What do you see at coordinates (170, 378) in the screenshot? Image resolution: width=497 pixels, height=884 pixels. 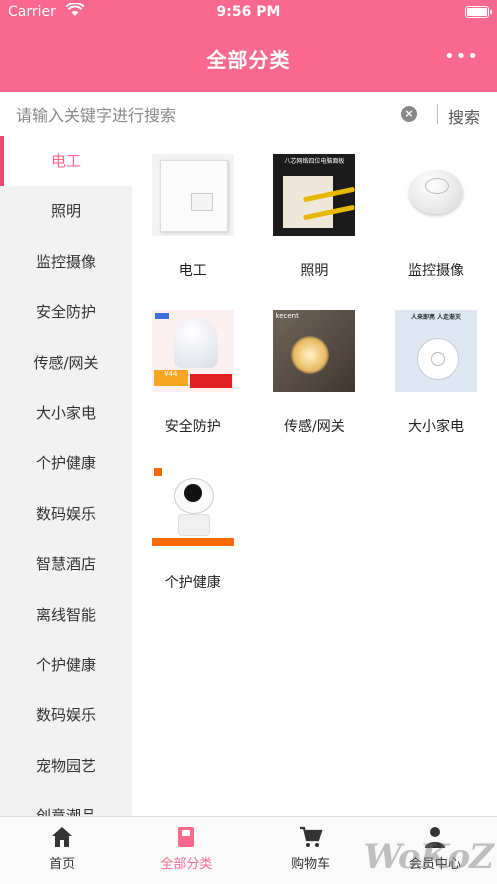 I see `thumb-price: ¥44` at bounding box center [170, 378].